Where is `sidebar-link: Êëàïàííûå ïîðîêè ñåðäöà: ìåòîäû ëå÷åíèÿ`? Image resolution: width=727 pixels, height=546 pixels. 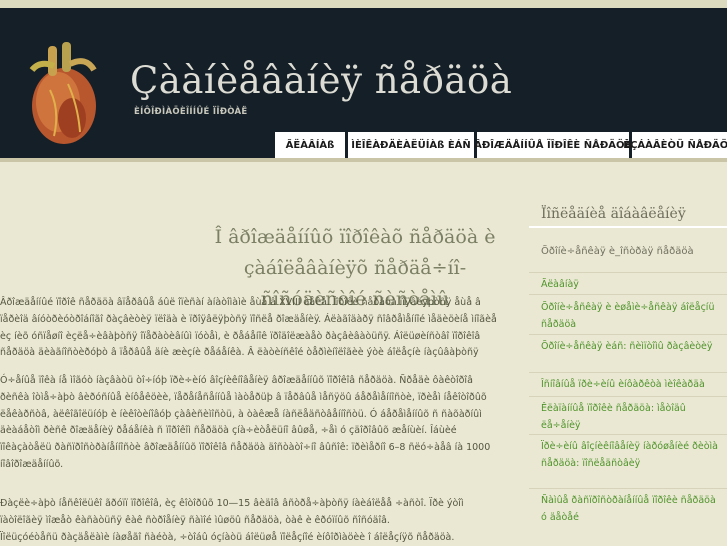
sidebar-link: Êëàïàííûå ïîðîêè ñåðäöà: ìåòîäû ëå÷åíèÿ is located at coordinates (631, 417).